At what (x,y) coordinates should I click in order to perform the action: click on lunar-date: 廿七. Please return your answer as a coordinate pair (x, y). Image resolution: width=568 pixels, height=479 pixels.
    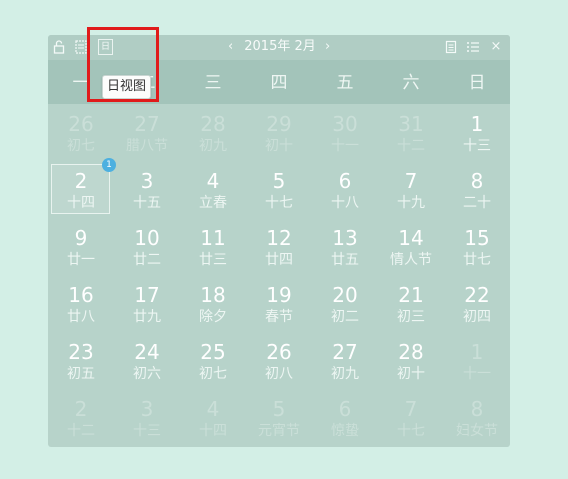
    Looking at the image, I should click on (477, 260).